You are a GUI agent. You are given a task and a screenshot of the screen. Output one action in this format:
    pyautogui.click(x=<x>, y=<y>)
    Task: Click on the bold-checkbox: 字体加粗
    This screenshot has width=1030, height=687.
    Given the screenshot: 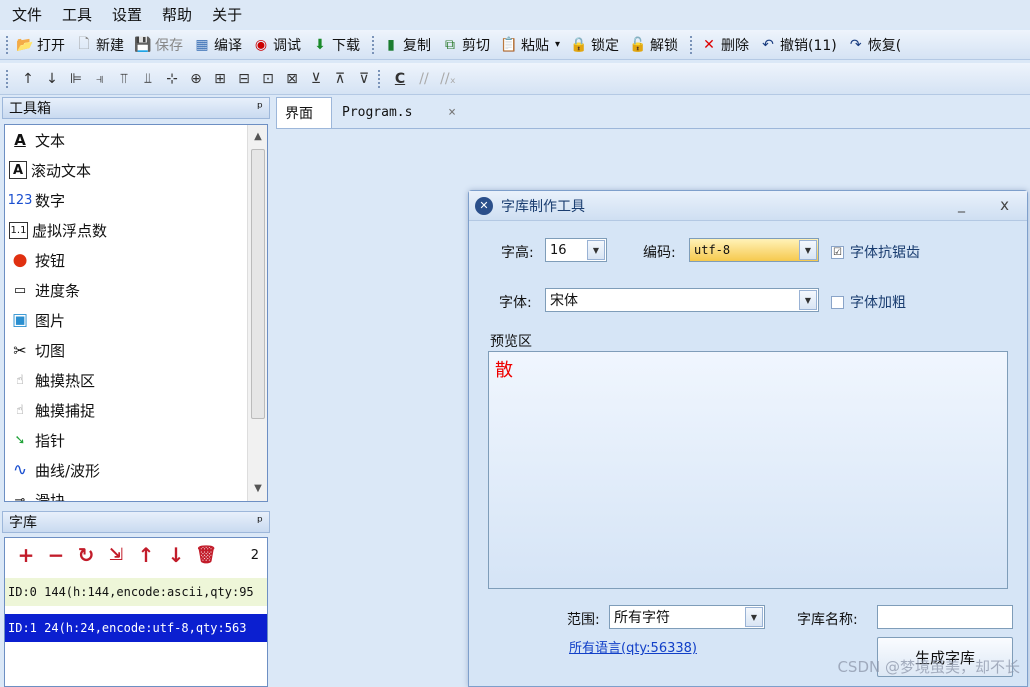 What is the action you would take?
    pyautogui.click(x=868, y=302)
    